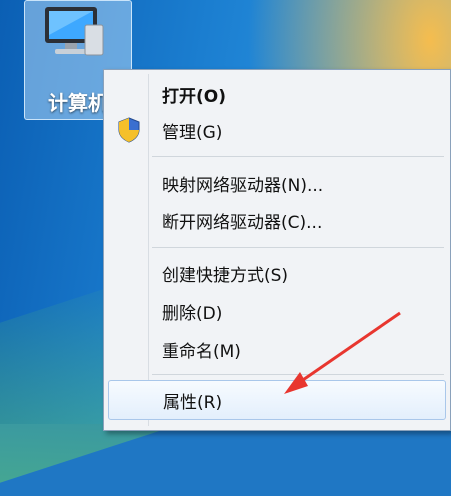 The width and height of the screenshot is (451, 496). I want to click on menu-item-label: 管理(G), so click(192, 132).